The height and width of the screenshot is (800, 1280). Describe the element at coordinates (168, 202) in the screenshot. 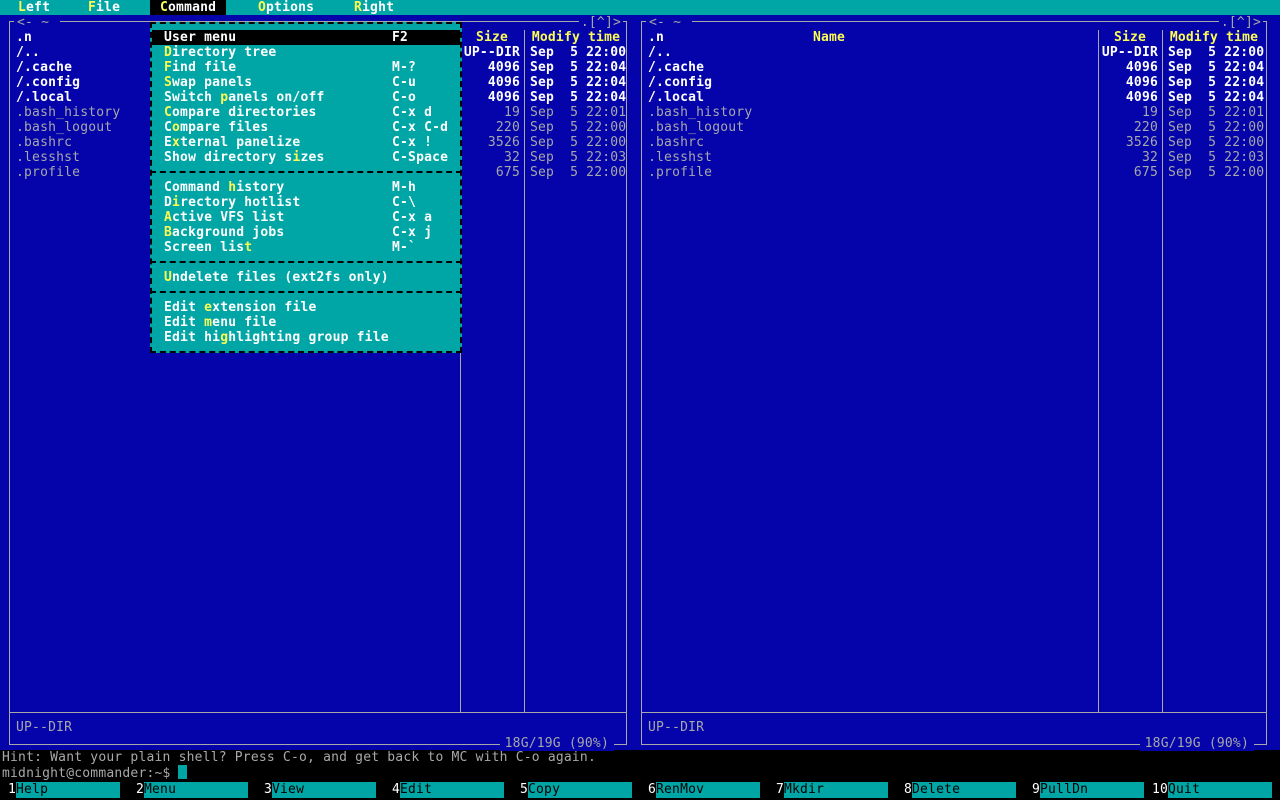

I see `label-pre: D` at that location.